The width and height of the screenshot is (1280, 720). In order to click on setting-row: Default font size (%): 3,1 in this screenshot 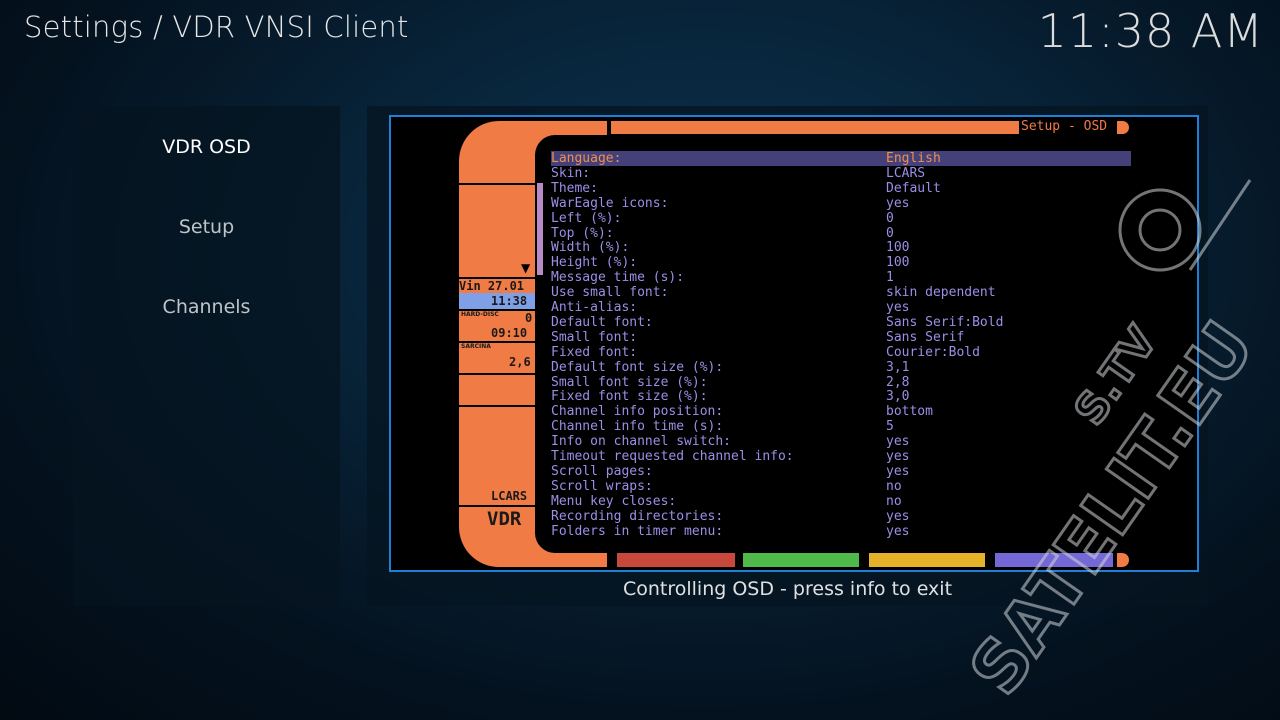, I will do `click(841, 367)`.